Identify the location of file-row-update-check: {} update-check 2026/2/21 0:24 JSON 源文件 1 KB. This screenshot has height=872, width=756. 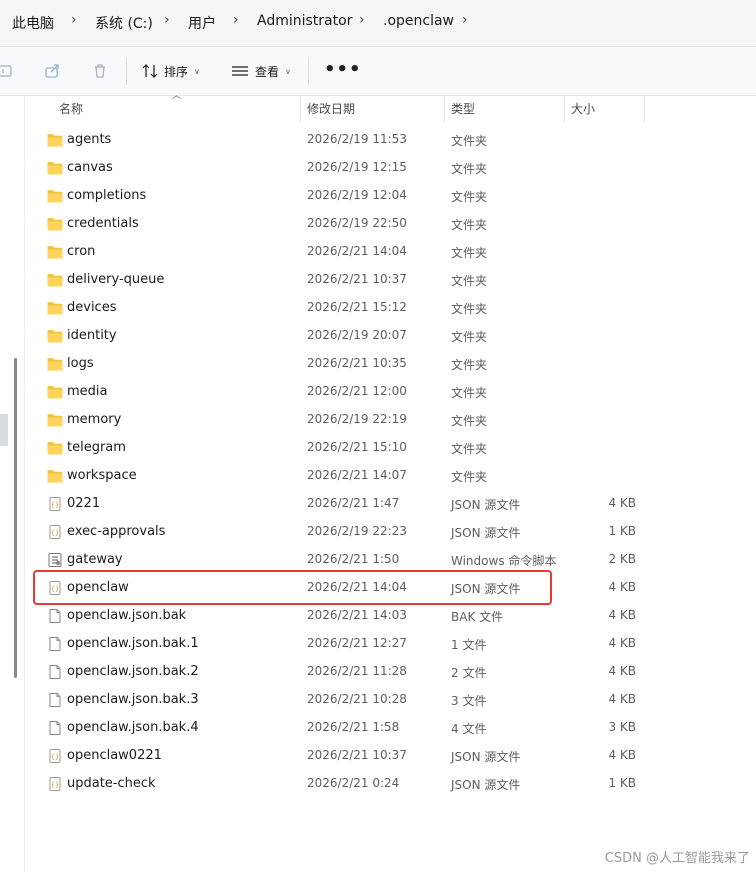
(342, 784).